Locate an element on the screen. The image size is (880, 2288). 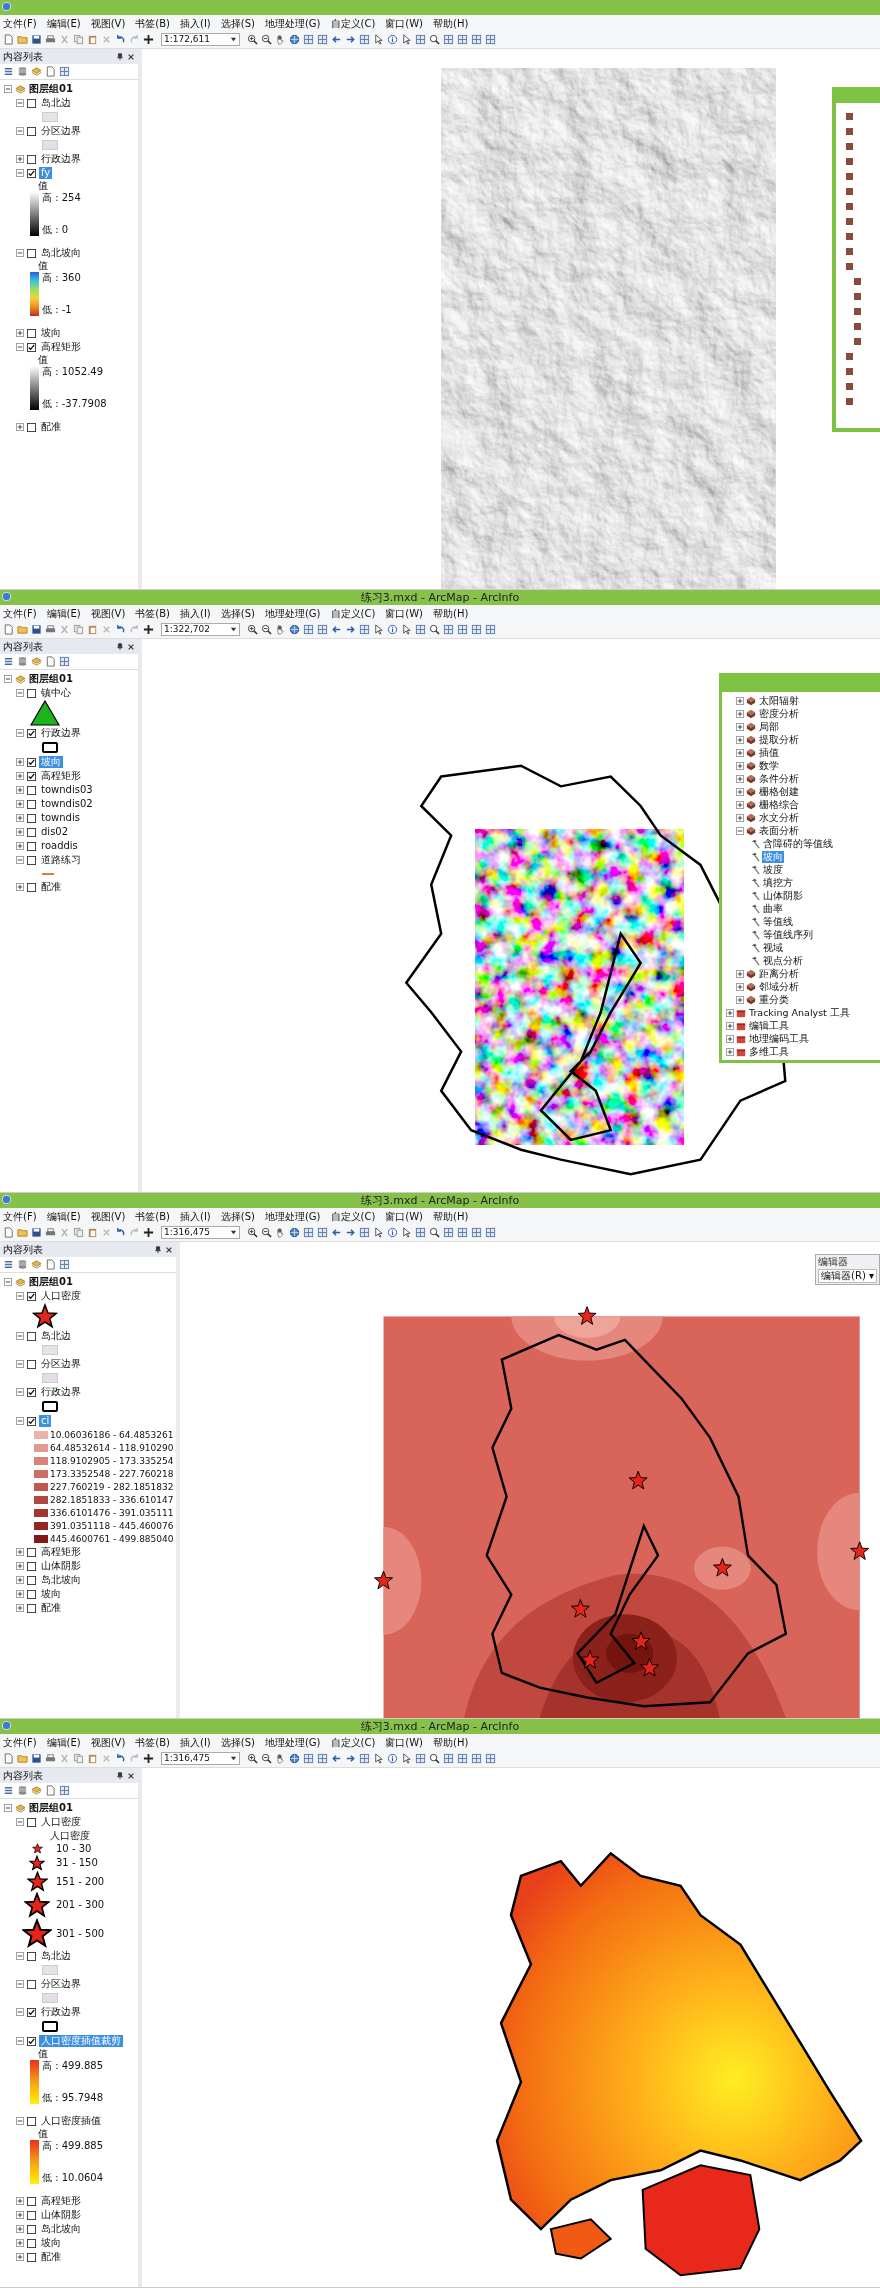
database-icon is located at coordinates (22, 71).